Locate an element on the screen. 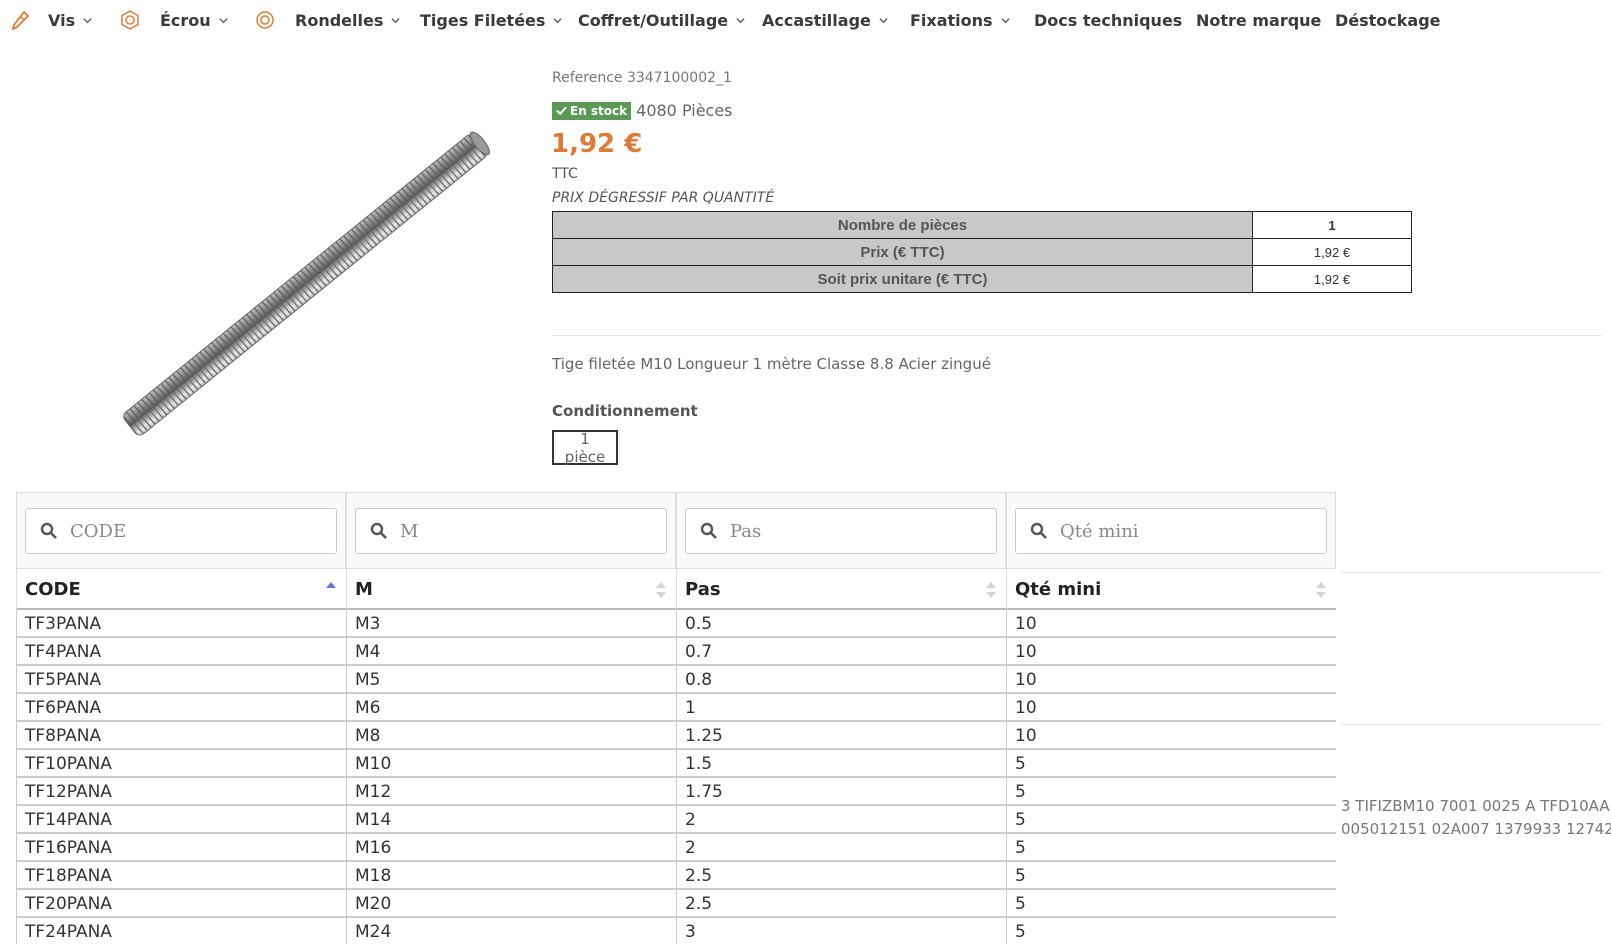 This screenshot has height=944, width=1611. filter-input-code: CODE is located at coordinates (181, 531).